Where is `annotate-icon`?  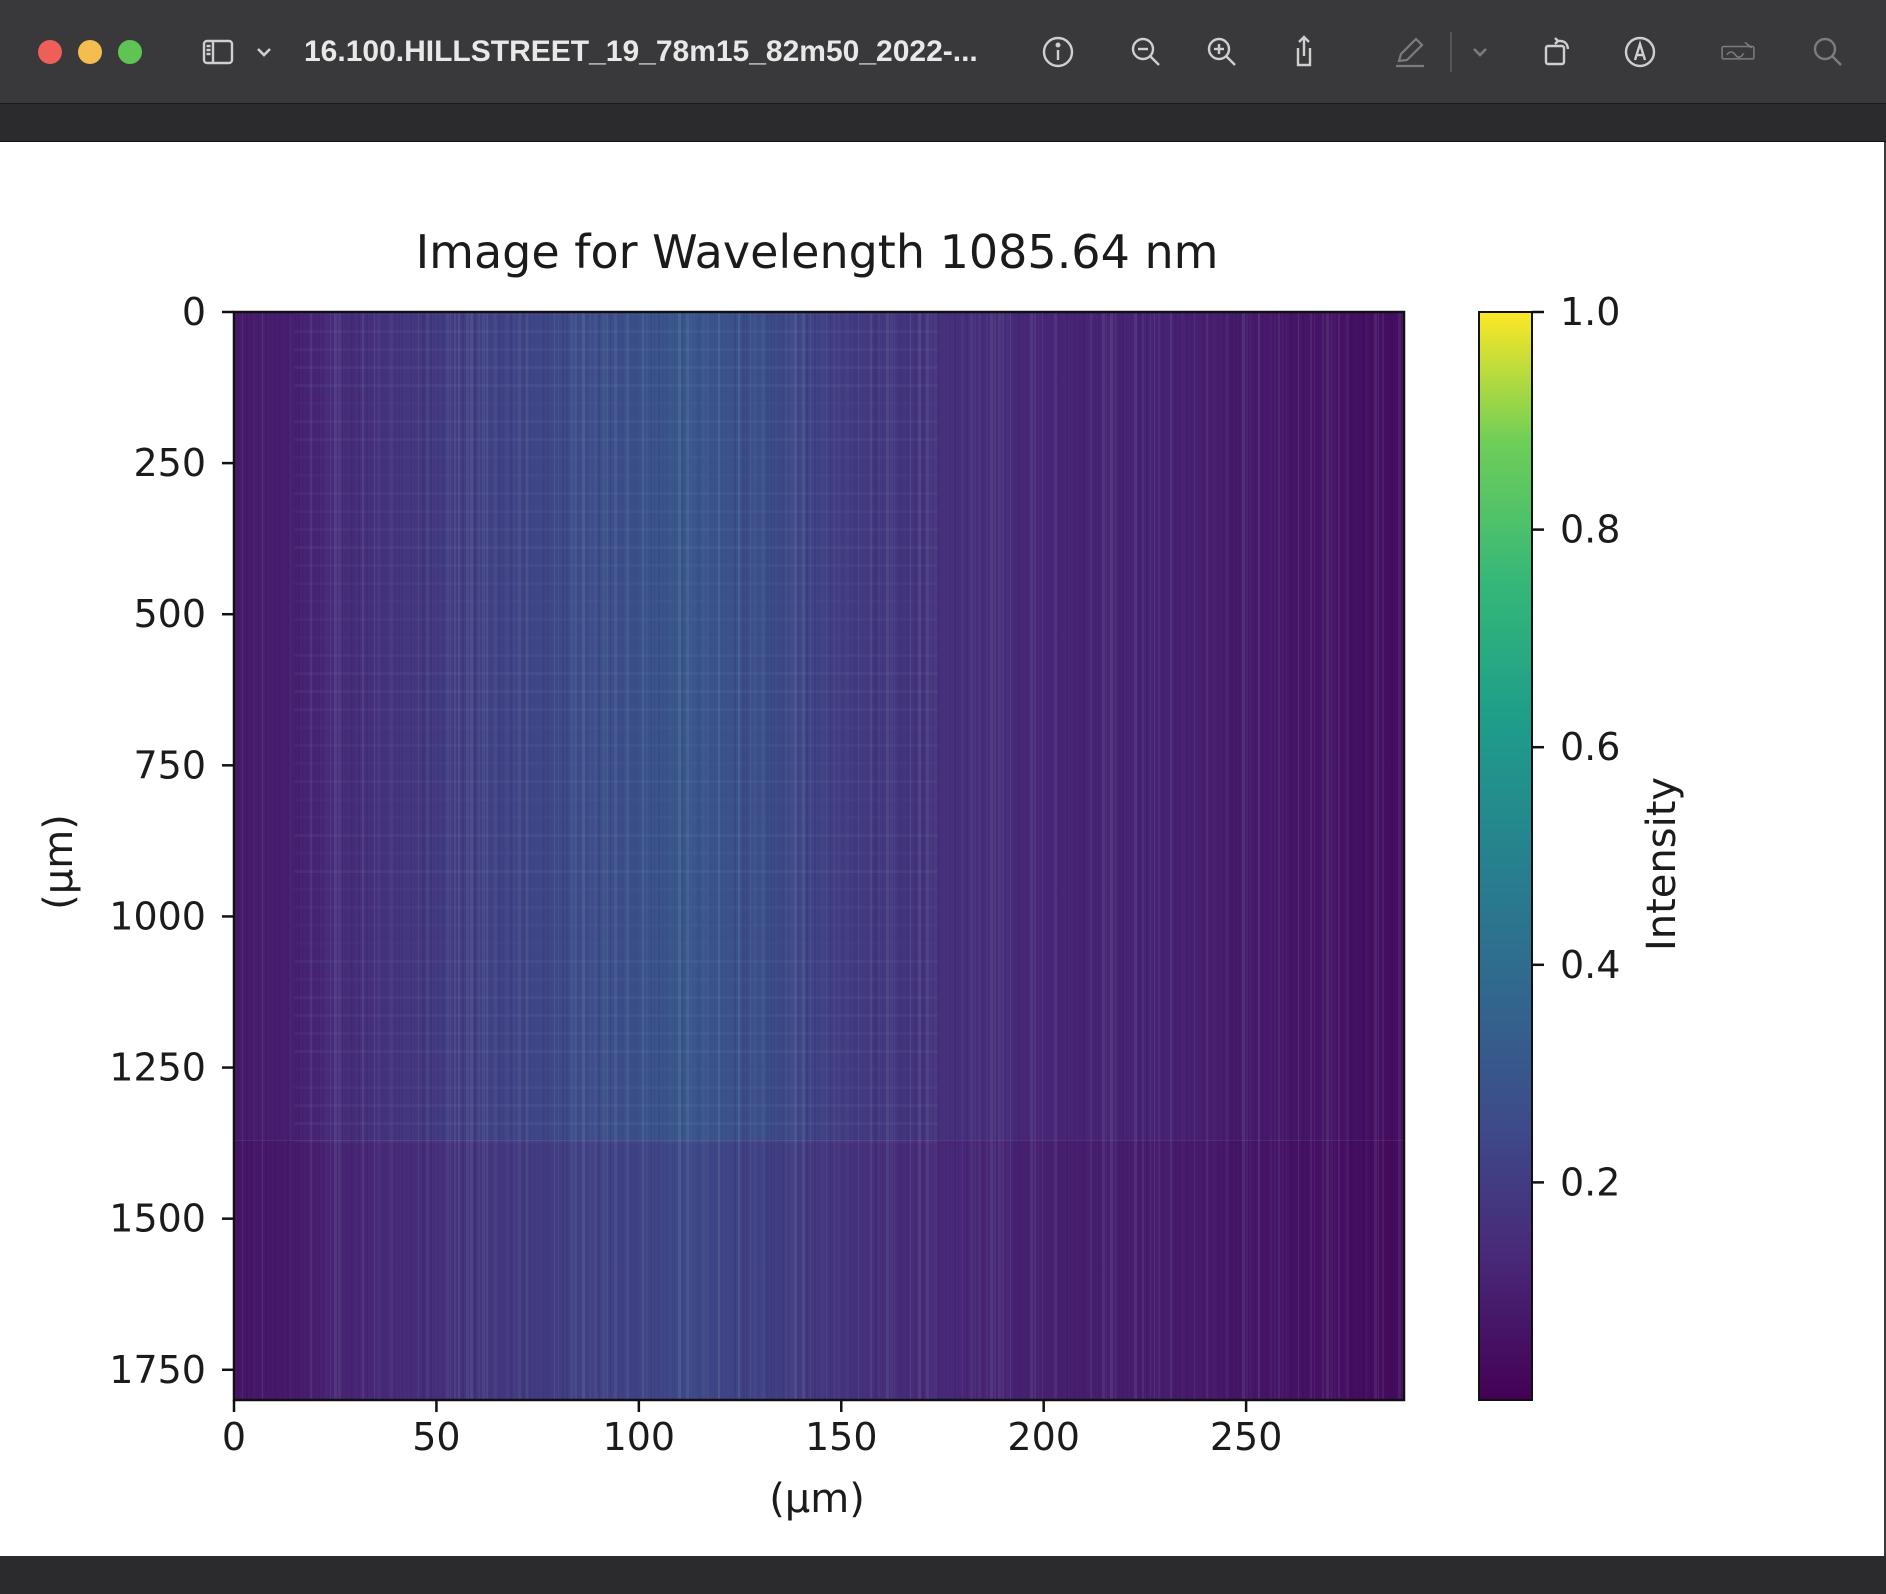 annotate-icon is located at coordinates (1640, 52).